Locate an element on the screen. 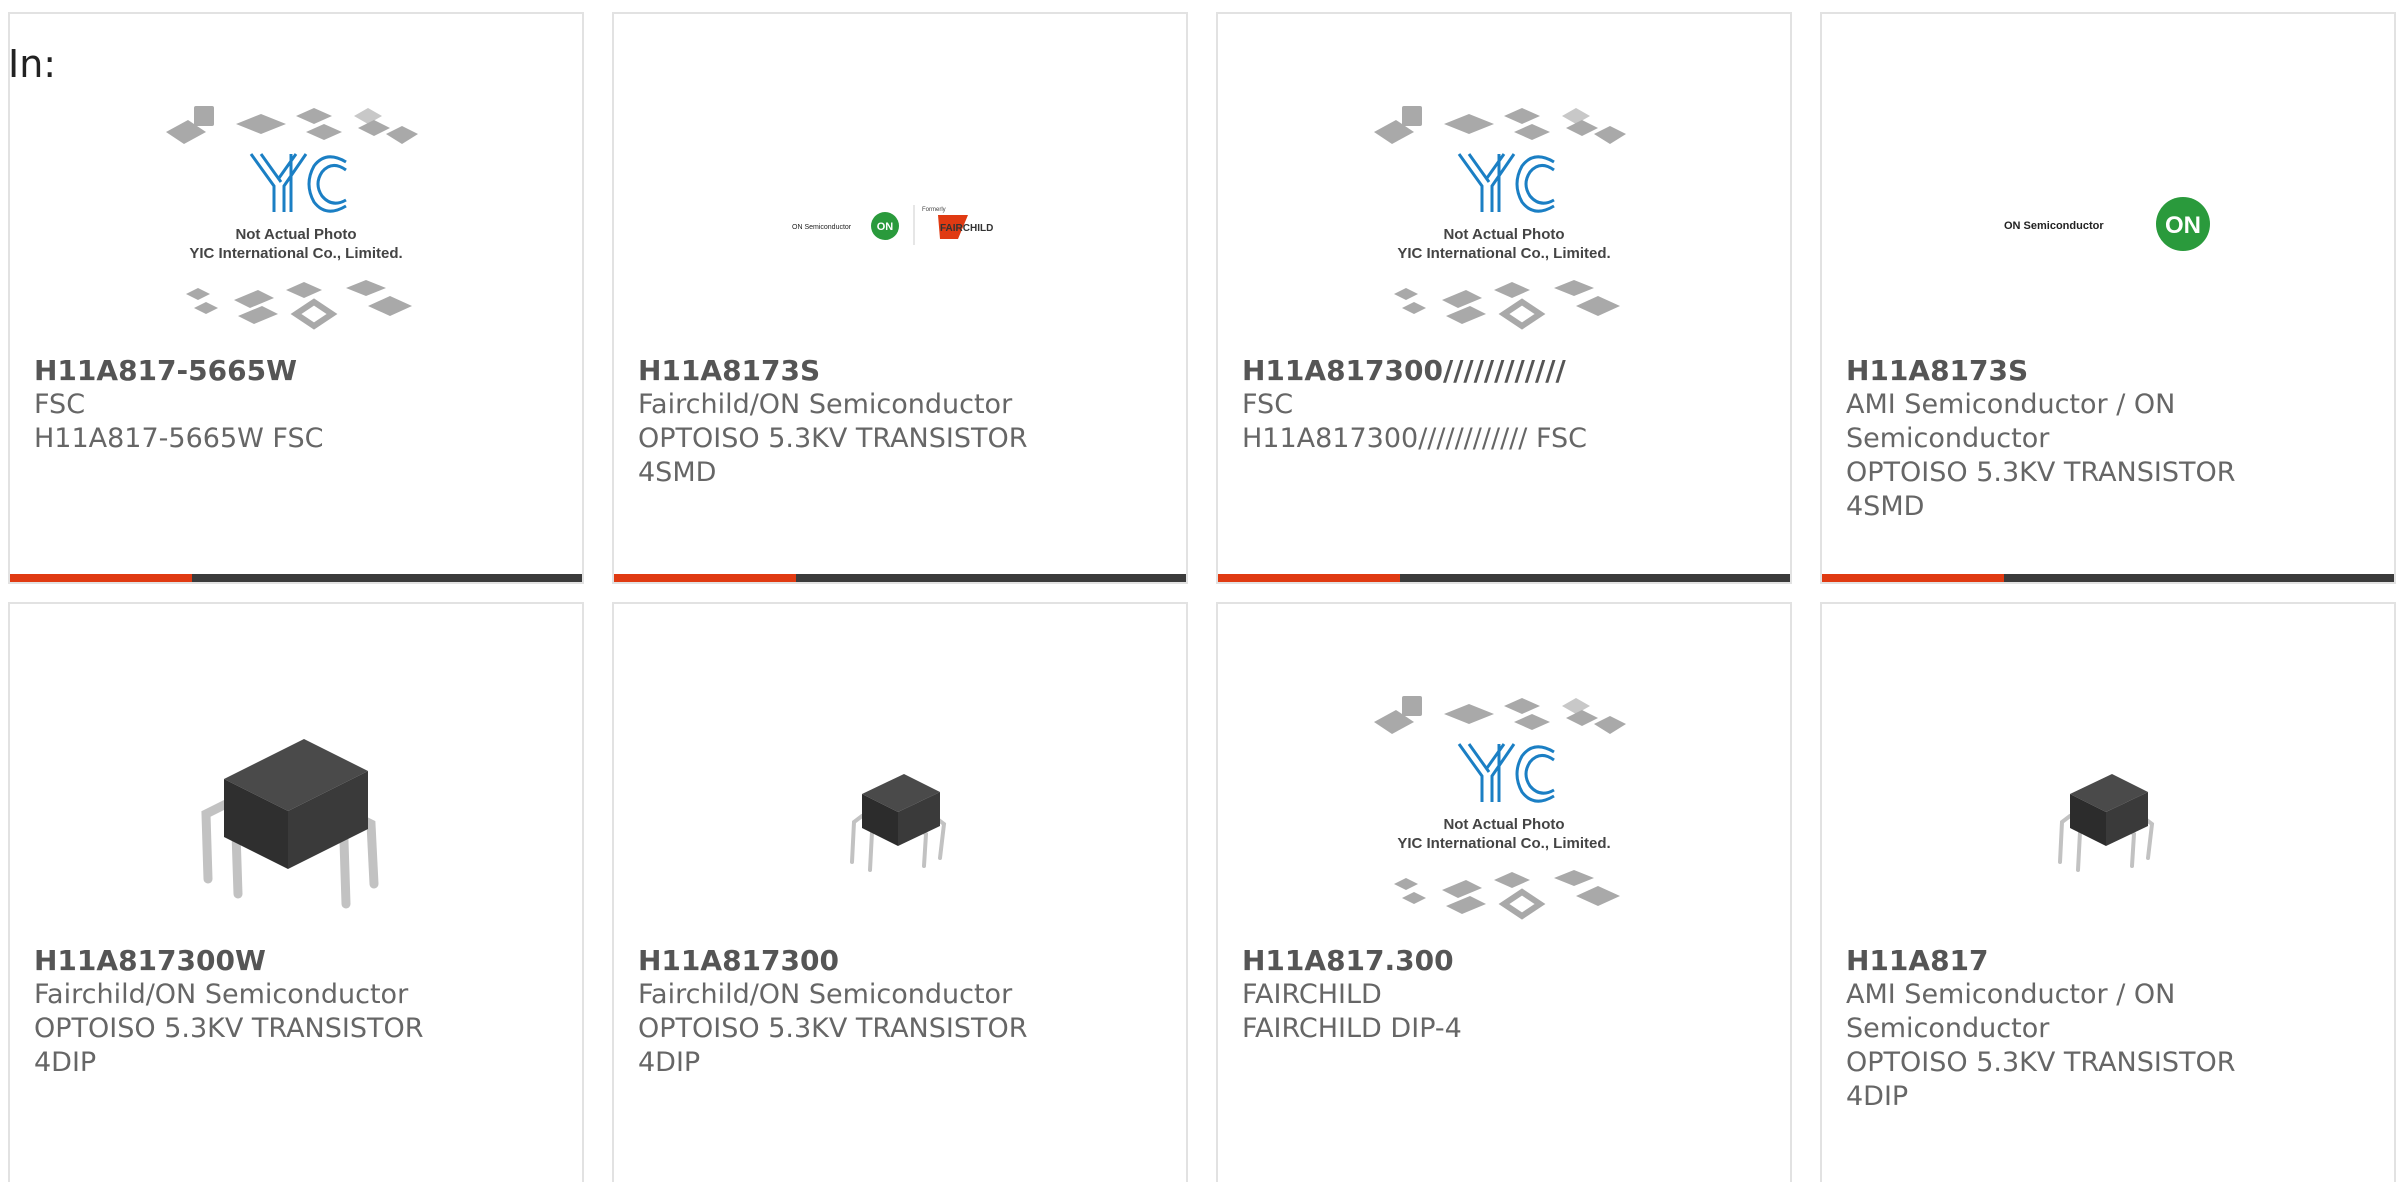 This screenshot has width=2400, height=1182. part-number-link: H11A817.300 is located at coordinates (1504, 961).